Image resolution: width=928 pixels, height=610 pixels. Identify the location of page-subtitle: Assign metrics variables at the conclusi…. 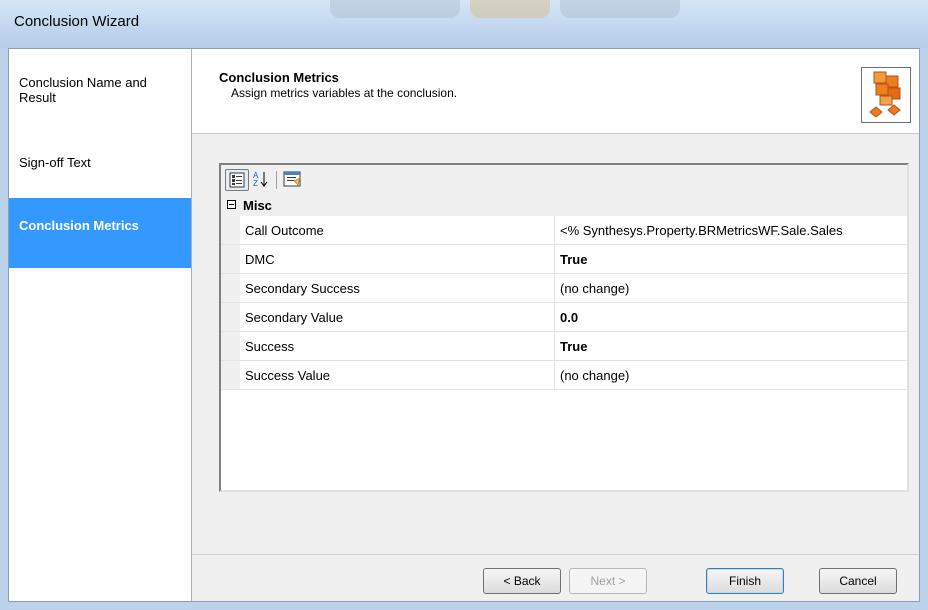
(344, 93).